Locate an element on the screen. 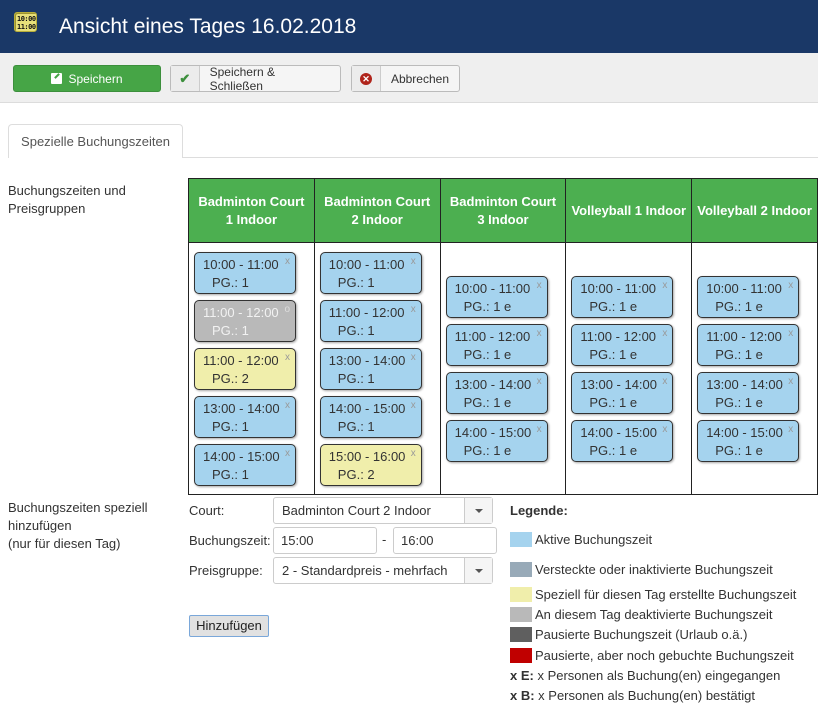  time-from-input: 15:00 is located at coordinates (325, 540).